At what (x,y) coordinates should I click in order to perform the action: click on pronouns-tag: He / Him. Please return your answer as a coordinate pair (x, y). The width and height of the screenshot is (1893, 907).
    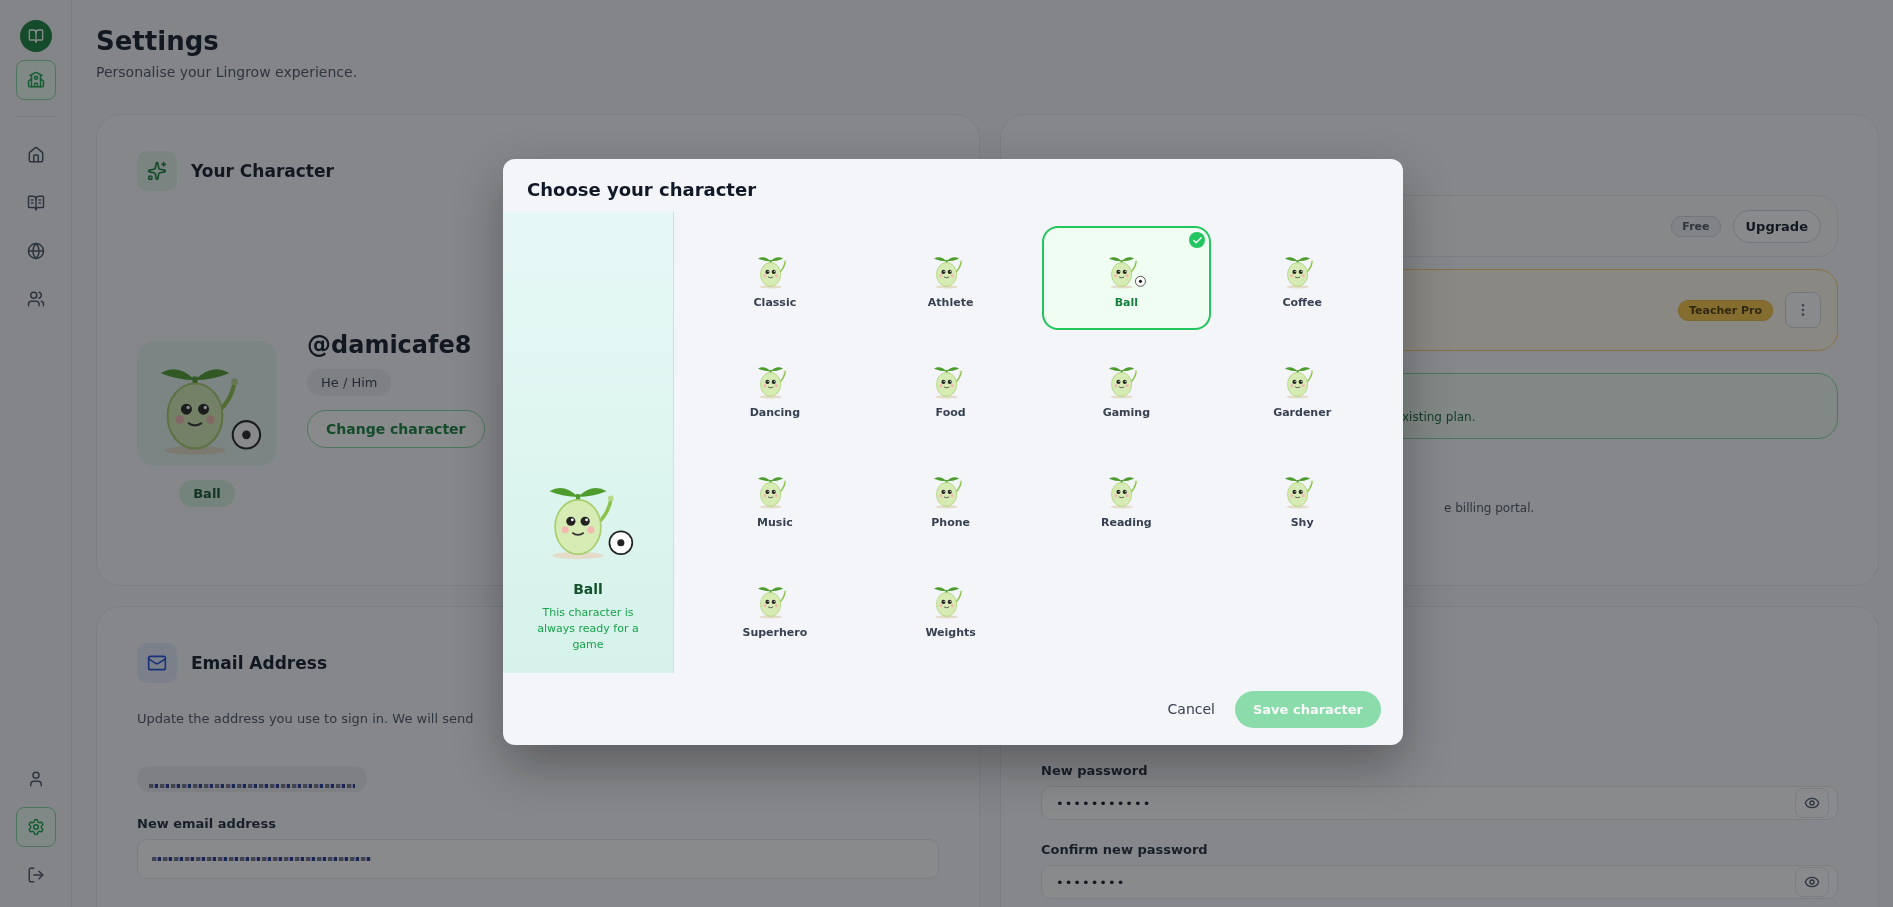
    Looking at the image, I should click on (349, 382).